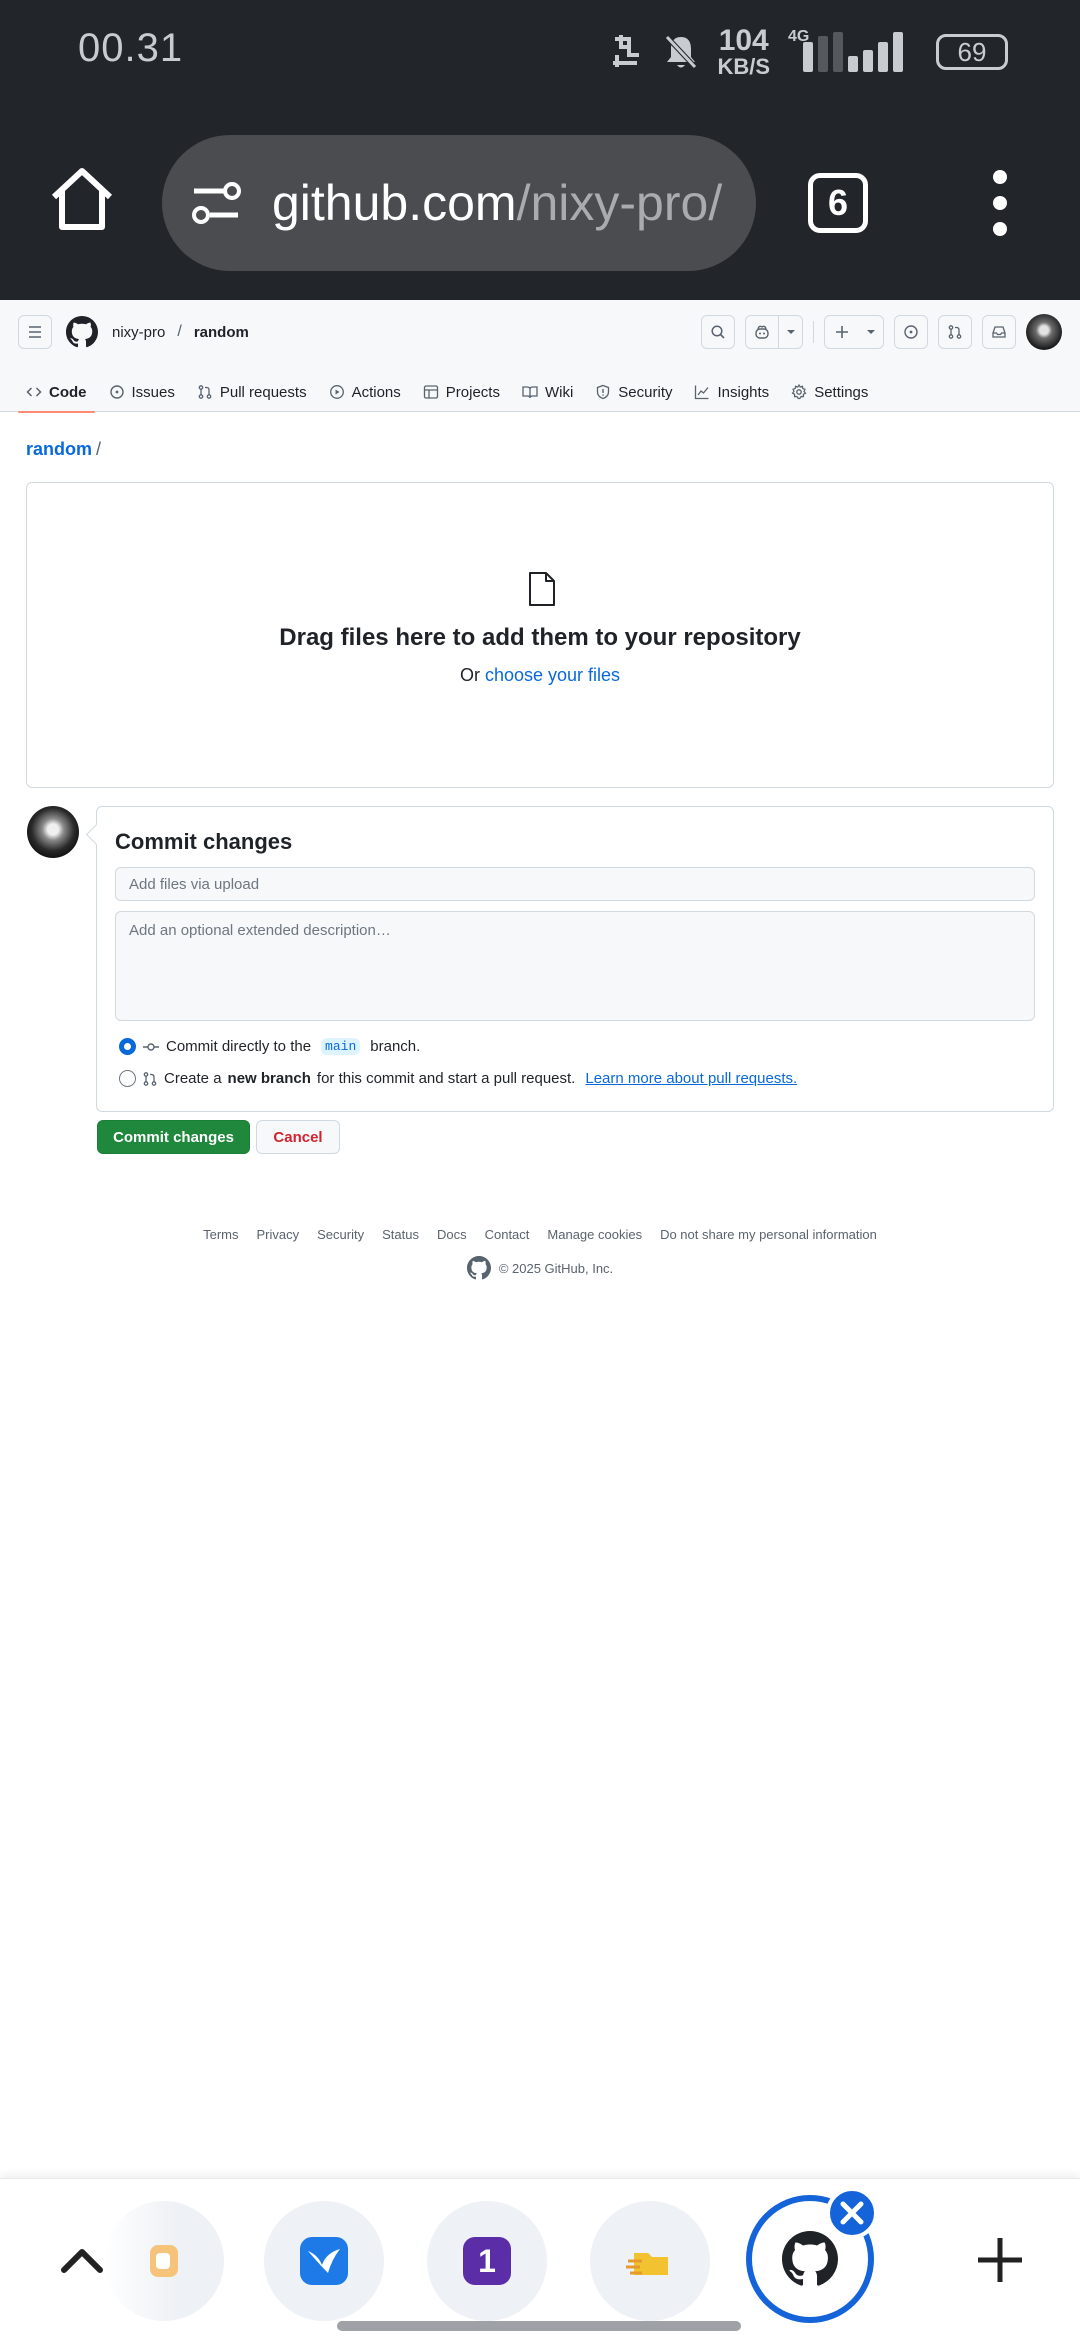  What do you see at coordinates (603, 392) in the screenshot?
I see `shield-icon` at bounding box center [603, 392].